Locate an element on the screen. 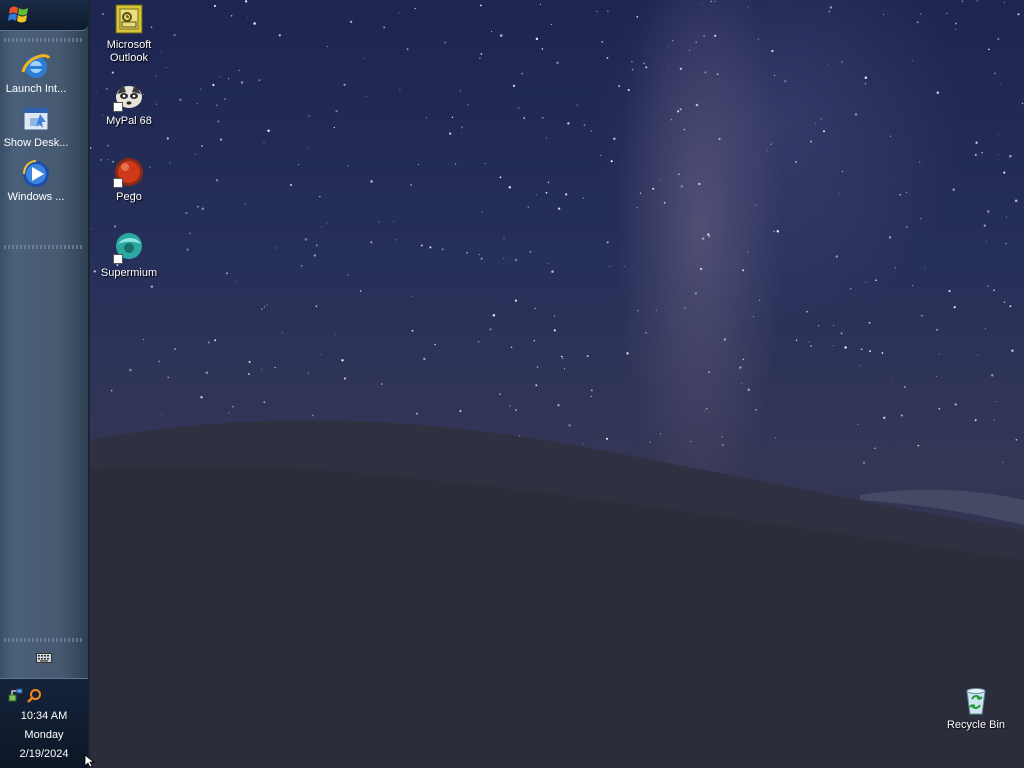 The width and height of the screenshot is (1024, 768). start-button is located at coordinates (44, 15).